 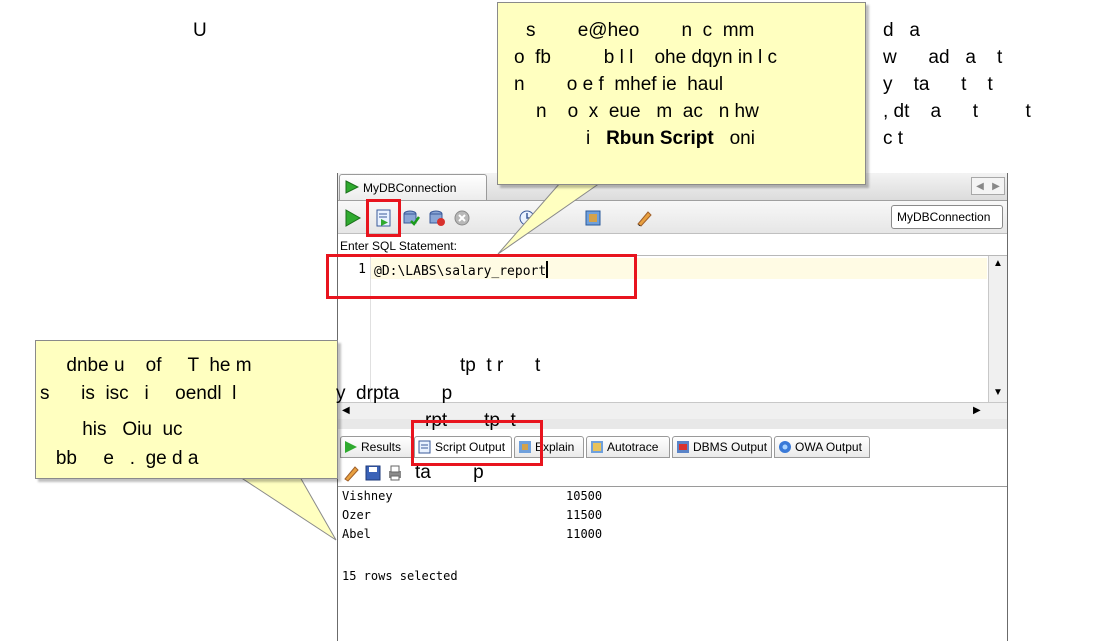 What do you see at coordinates (200, 30) in the screenshot?
I see `slide-fragment: U` at bounding box center [200, 30].